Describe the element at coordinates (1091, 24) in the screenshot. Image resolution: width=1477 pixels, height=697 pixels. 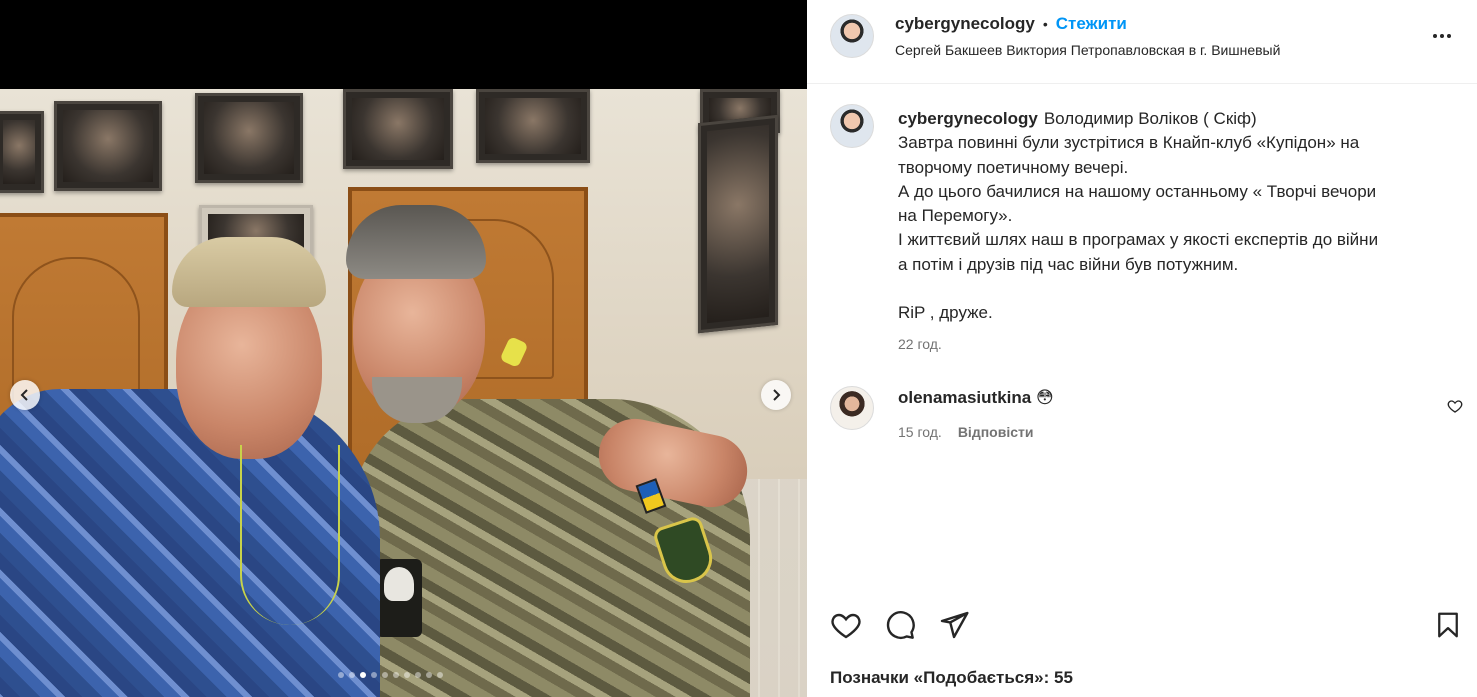
I see `follow-button: Стежити` at that location.